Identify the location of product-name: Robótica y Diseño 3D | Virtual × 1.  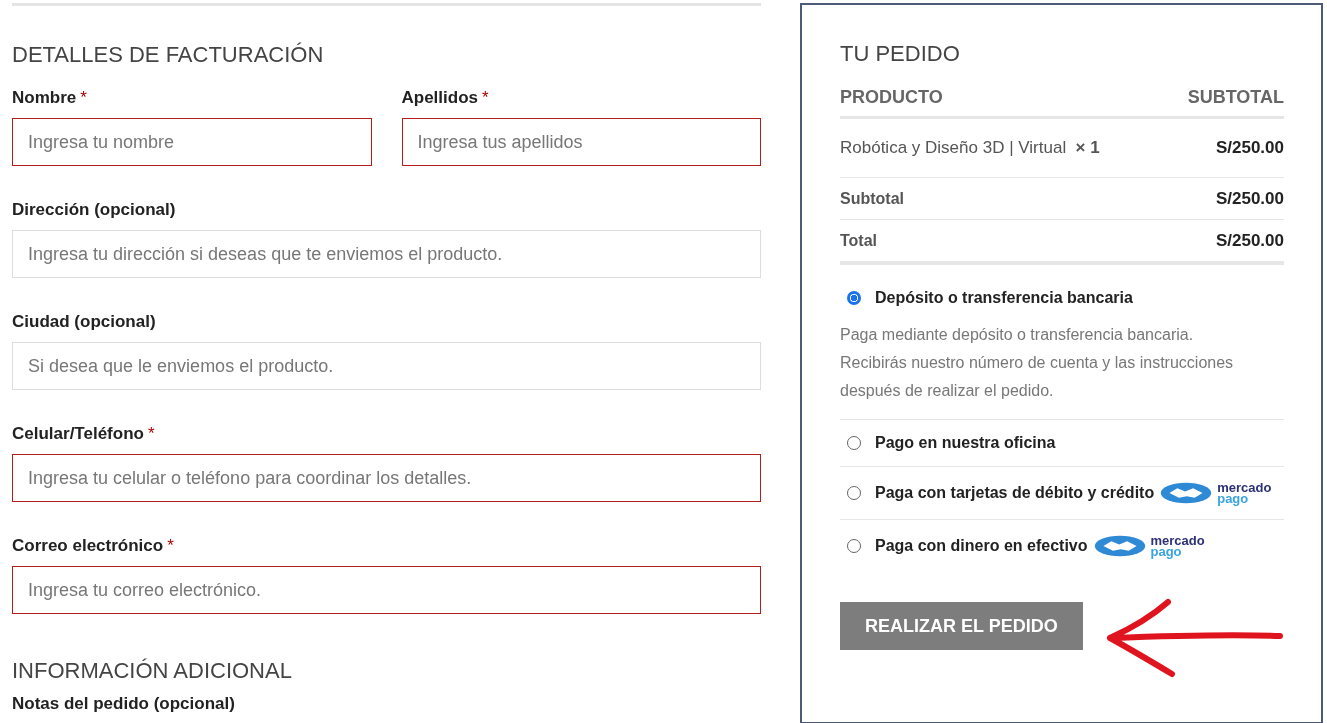
(970, 148).